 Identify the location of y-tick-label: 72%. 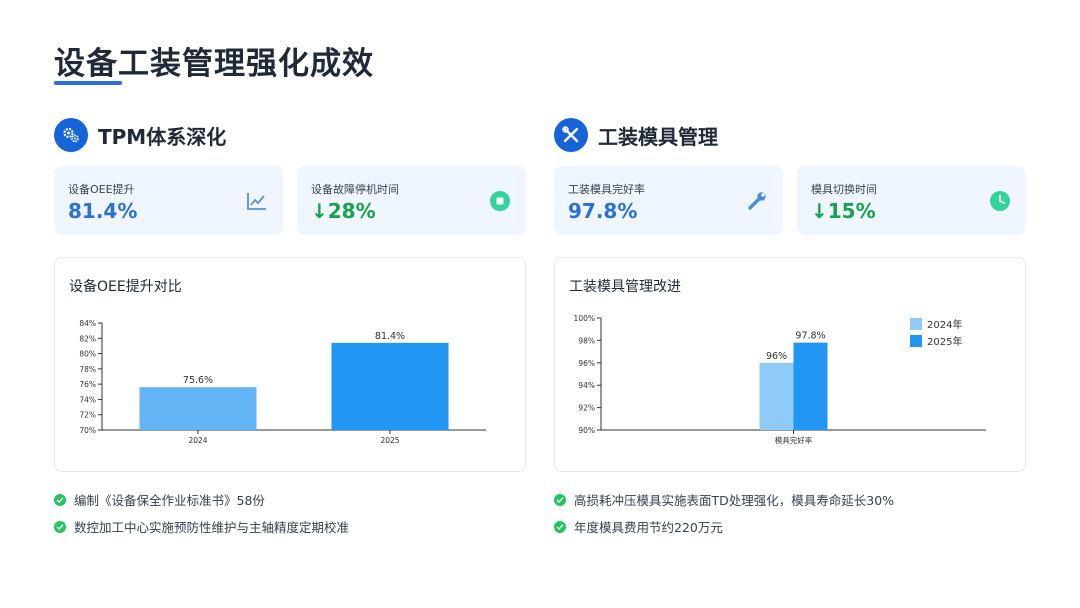
(87, 415).